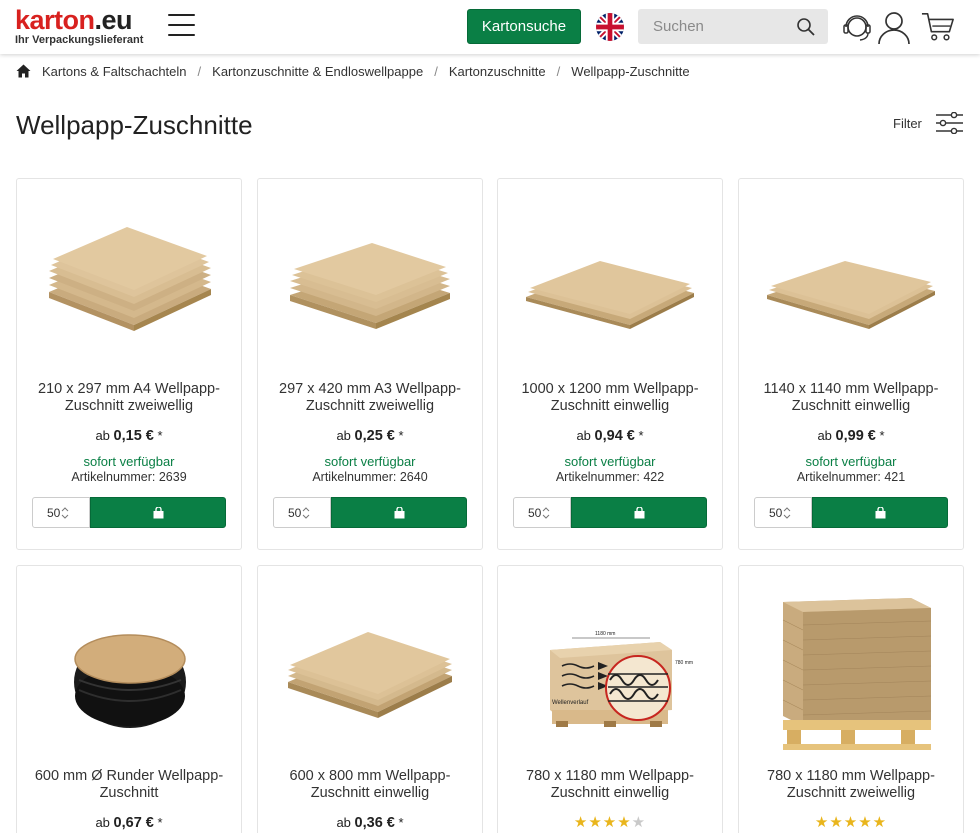 The width and height of the screenshot is (980, 833). What do you see at coordinates (610, 27) in the screenshot?
I see `uk-flag-icon` at bounding box center [610, 27].